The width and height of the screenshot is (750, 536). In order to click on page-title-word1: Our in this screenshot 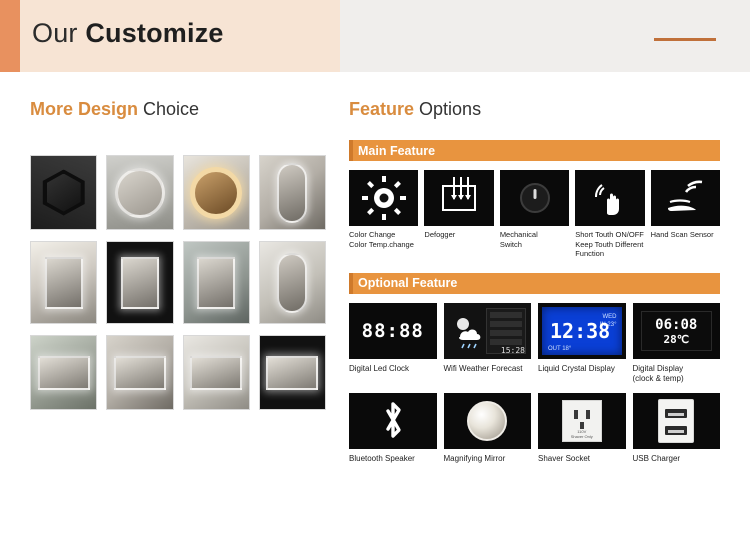, I will do `click(55, 33)`.